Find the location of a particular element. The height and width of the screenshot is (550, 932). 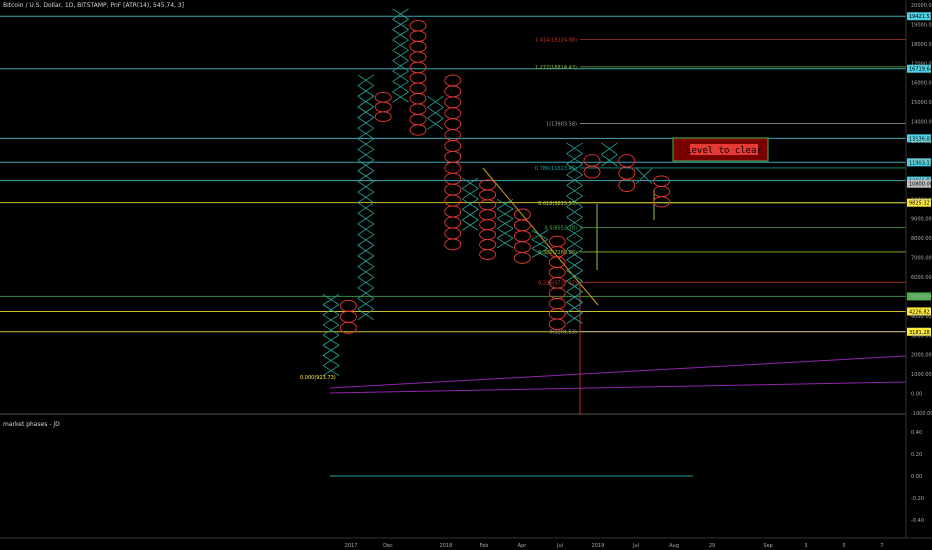

level-price-label: 16719.64 is located at coordinates (920, 70).